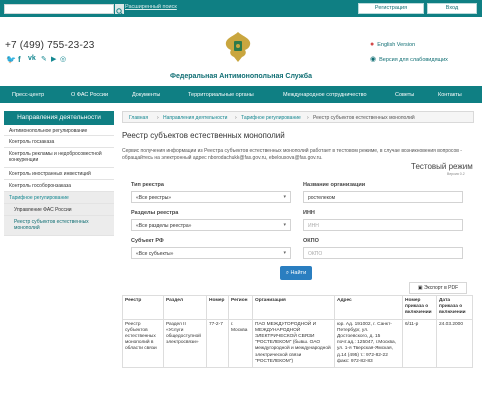 This screenshot has height=400, width=482. Describe the element at coordinates (217, 343) in the screenshot. I see `cell-number: 77-2-7` at that location.